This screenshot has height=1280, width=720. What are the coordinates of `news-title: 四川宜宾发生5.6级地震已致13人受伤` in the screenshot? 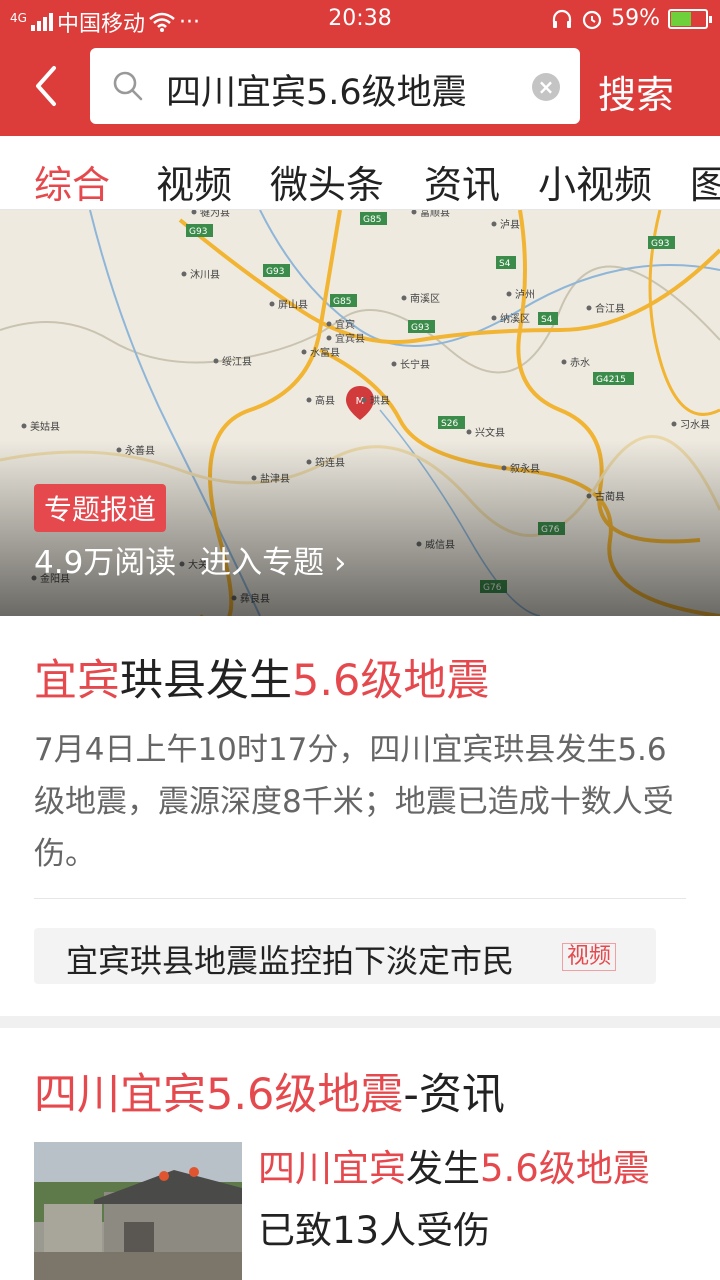 It's located at (478, 1200).